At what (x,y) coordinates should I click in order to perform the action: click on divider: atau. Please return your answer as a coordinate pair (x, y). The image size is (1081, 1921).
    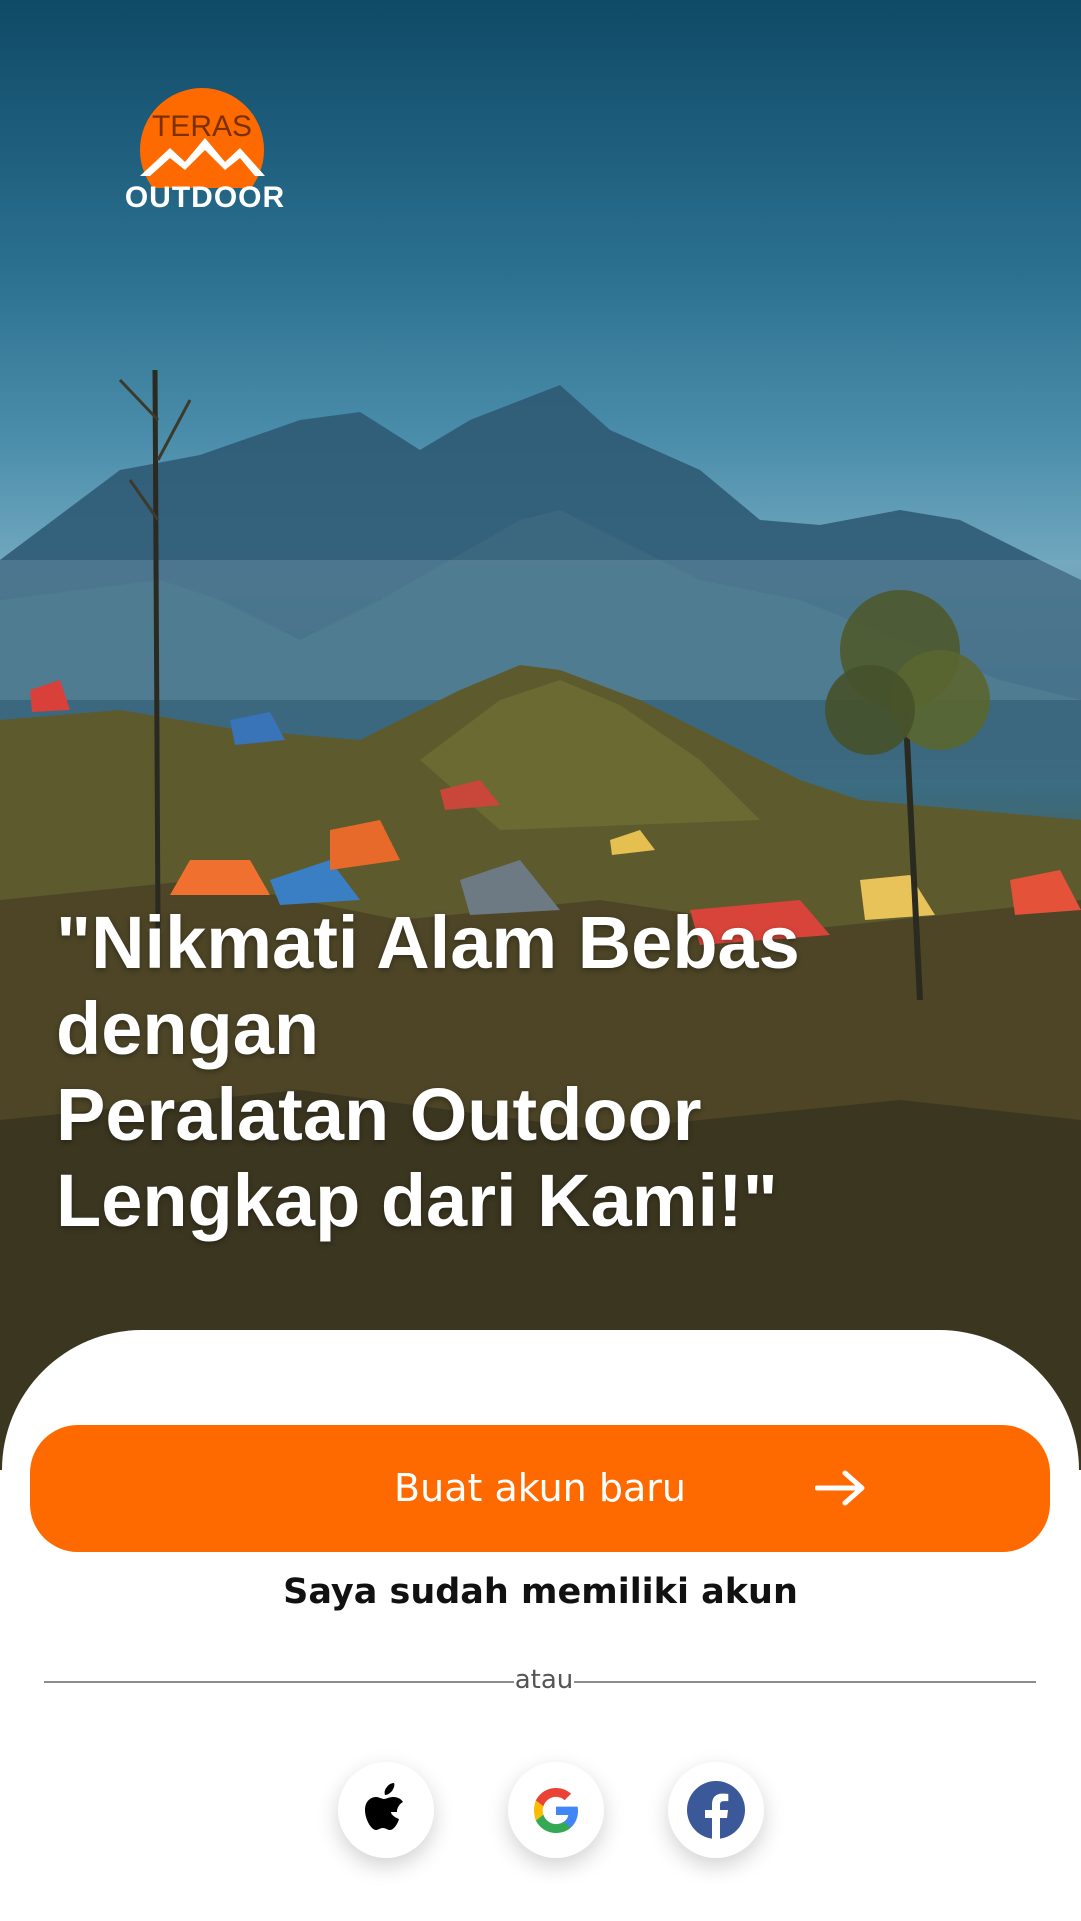
    Looking at the image, I should click on (540, 1680).